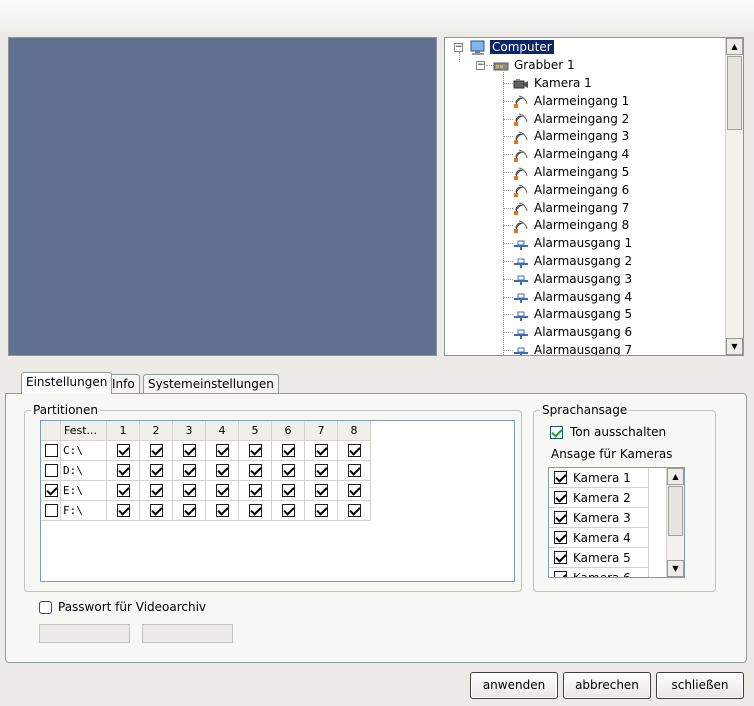 Image resolution: width=754 pixels, height=706 pixels. I want to click on tree-node-item: Alarmeingang 2, so click(572, 119).